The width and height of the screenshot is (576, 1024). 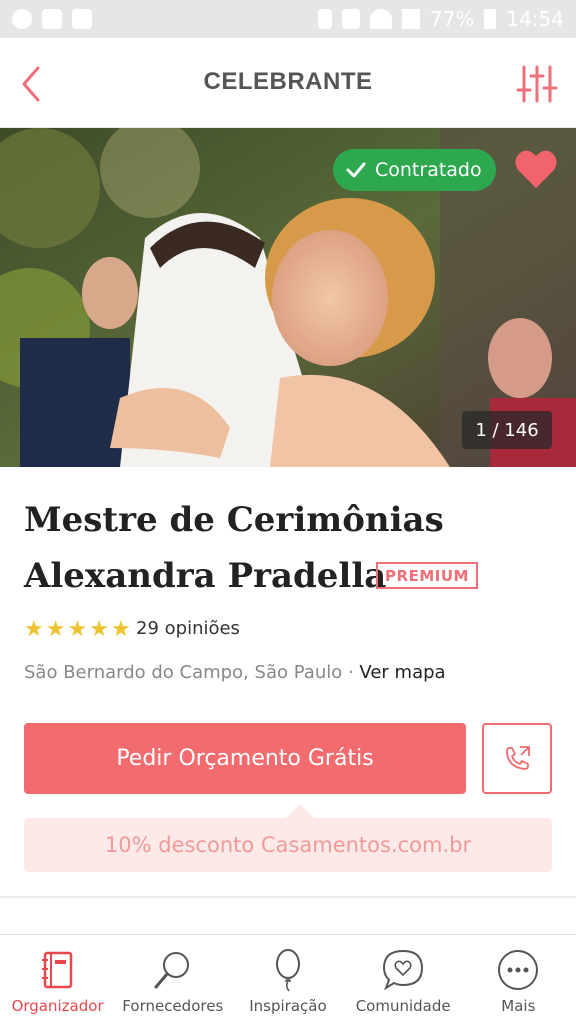 I want to click on premium-badge: PREMIUM, so click(x=427, y=575).